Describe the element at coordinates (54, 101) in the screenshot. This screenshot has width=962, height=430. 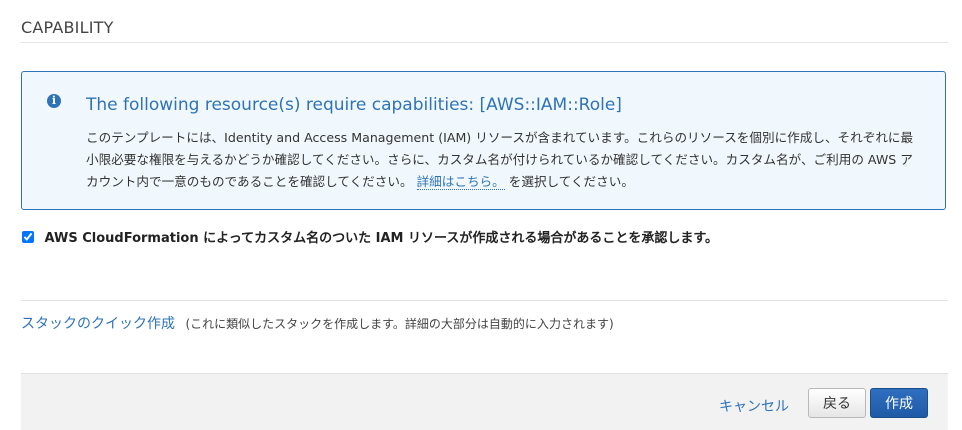
I see `info-icon: i` at that location.